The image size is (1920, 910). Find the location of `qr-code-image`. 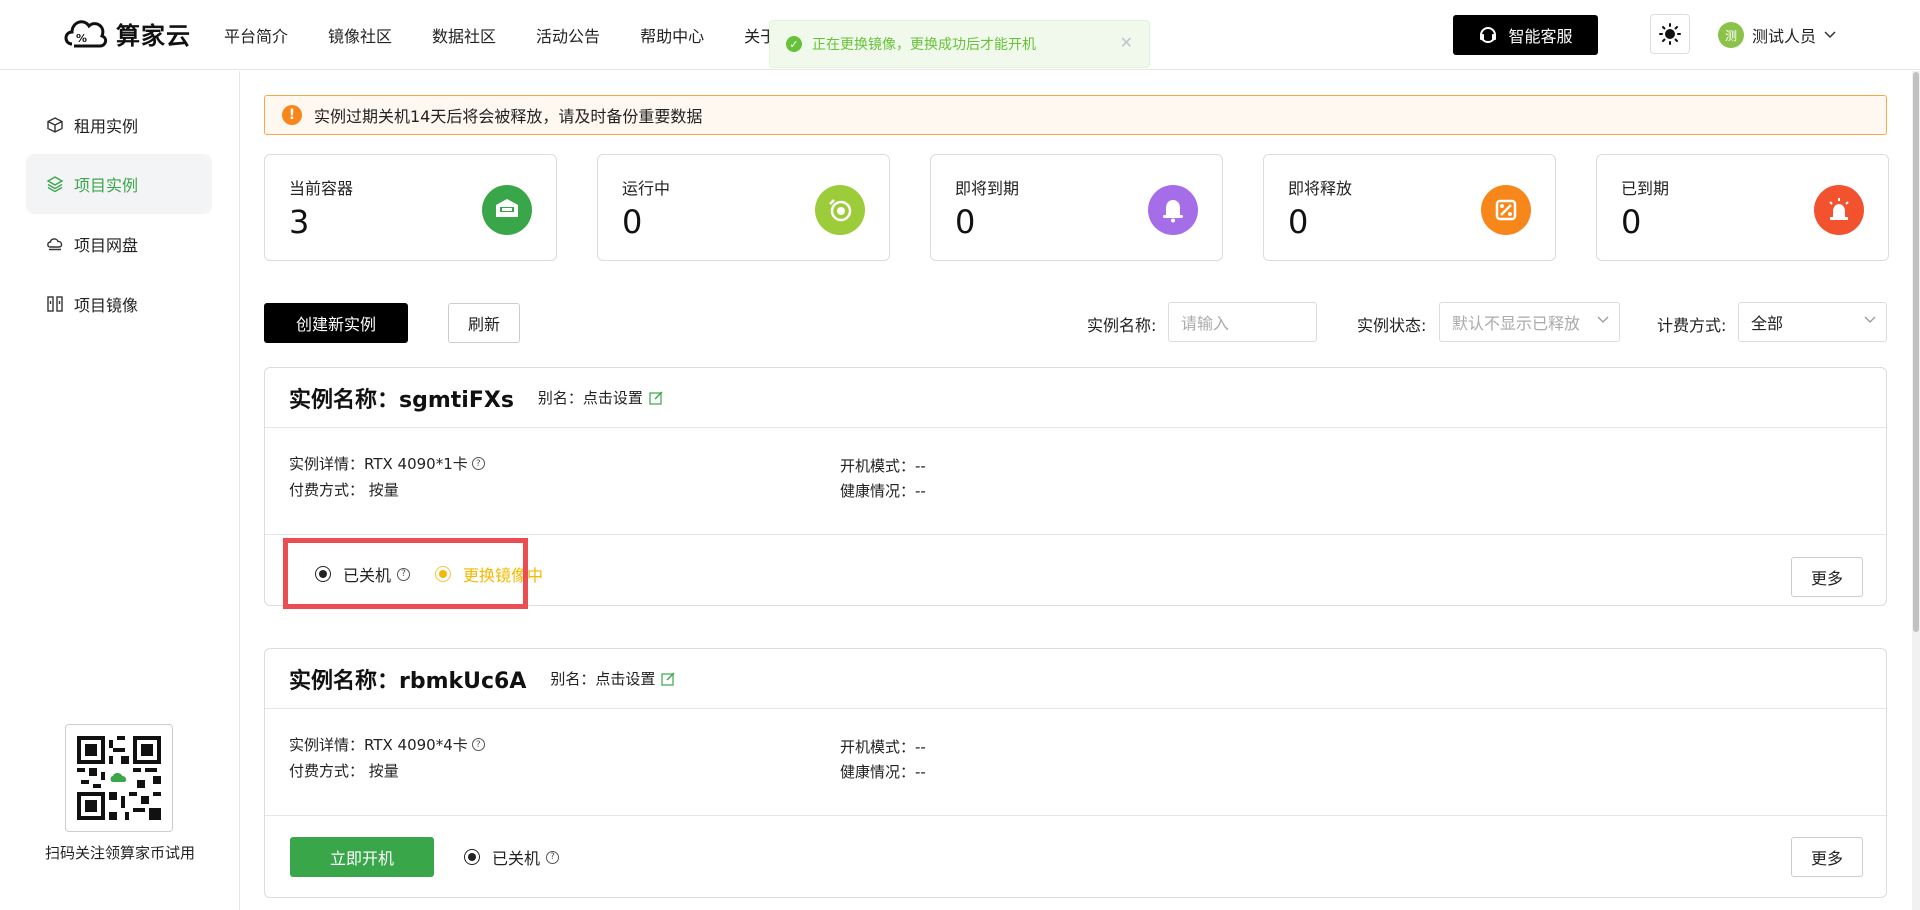

qr-code-image is located at coordinates (119, 778).